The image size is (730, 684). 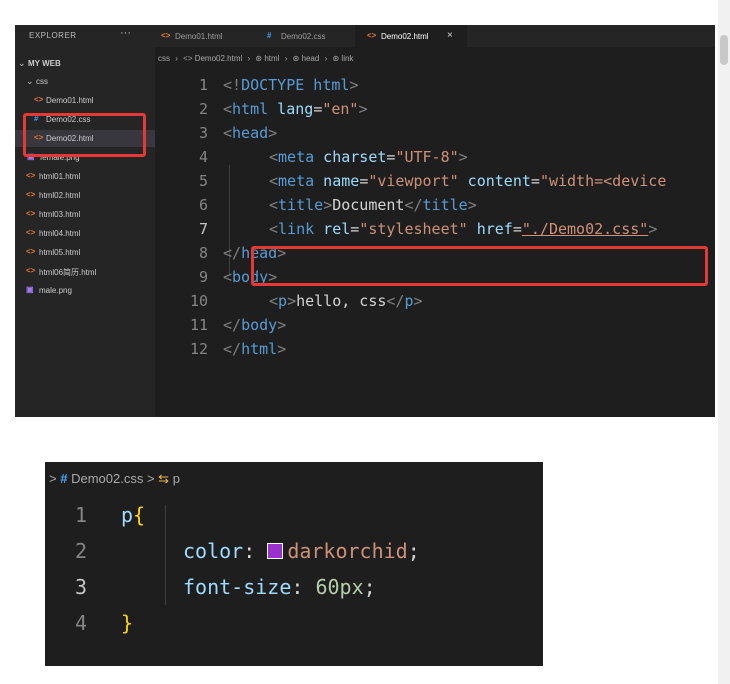 I want to click on file-html01: <> html01.html, so click(x=85, y=176).